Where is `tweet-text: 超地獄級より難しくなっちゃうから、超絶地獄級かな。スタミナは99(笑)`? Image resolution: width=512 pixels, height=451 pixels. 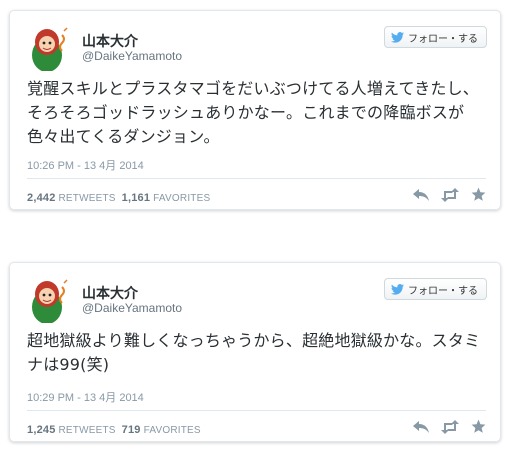 tweet-text: 超地獄級より難しくなっちゃうから、超絶地獄級かな。スタミナは99(笑) is located at coordinates (254, 352).